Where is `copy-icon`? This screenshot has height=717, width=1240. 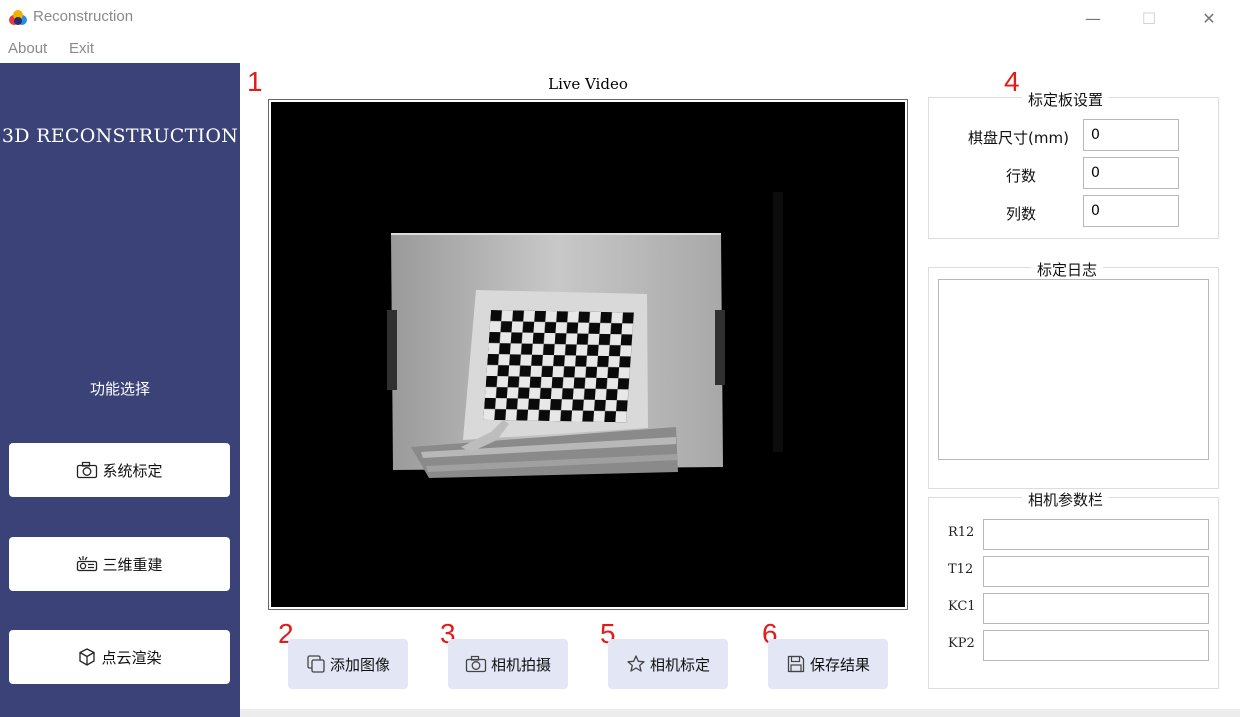 copy-icon is located at coordinates (316, 664).